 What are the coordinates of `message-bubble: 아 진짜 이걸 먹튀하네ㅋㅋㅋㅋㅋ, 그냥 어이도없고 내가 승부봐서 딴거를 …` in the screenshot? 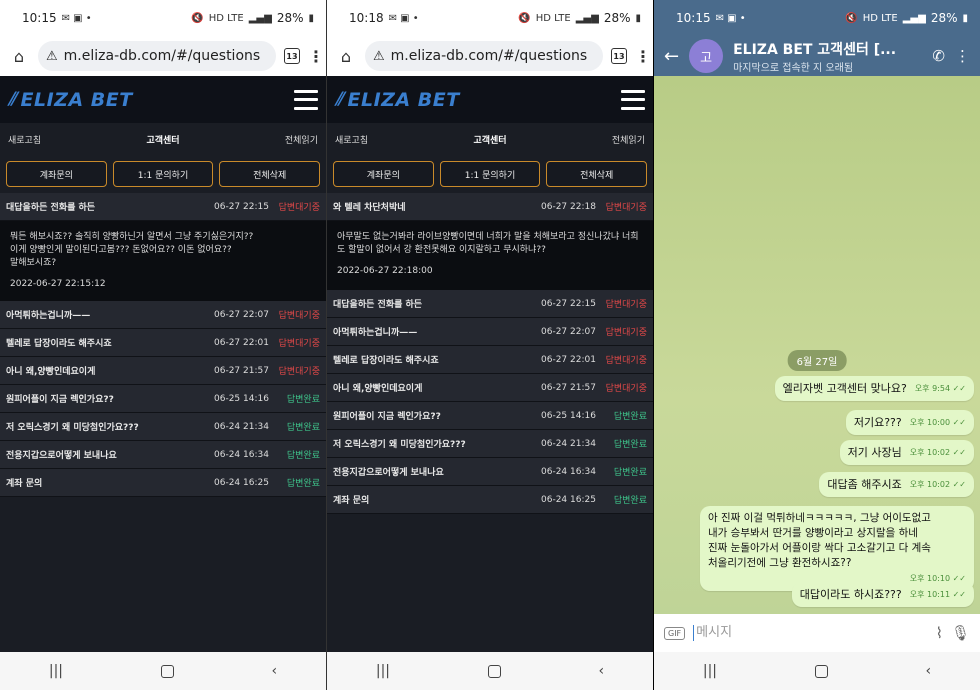 It's located at (837, 548).